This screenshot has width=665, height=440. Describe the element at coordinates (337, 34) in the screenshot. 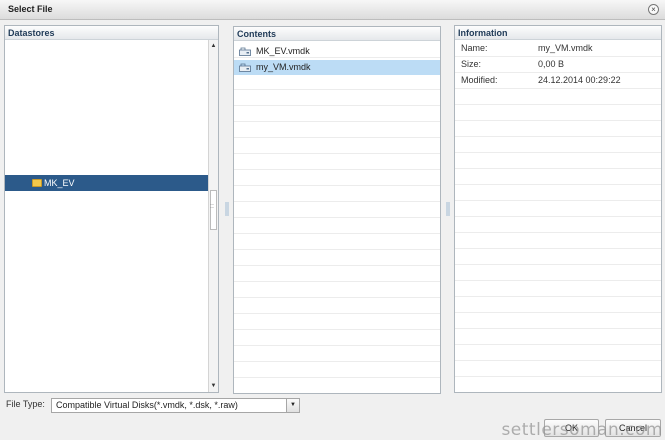

I see `contents-header: Contents` at that location.